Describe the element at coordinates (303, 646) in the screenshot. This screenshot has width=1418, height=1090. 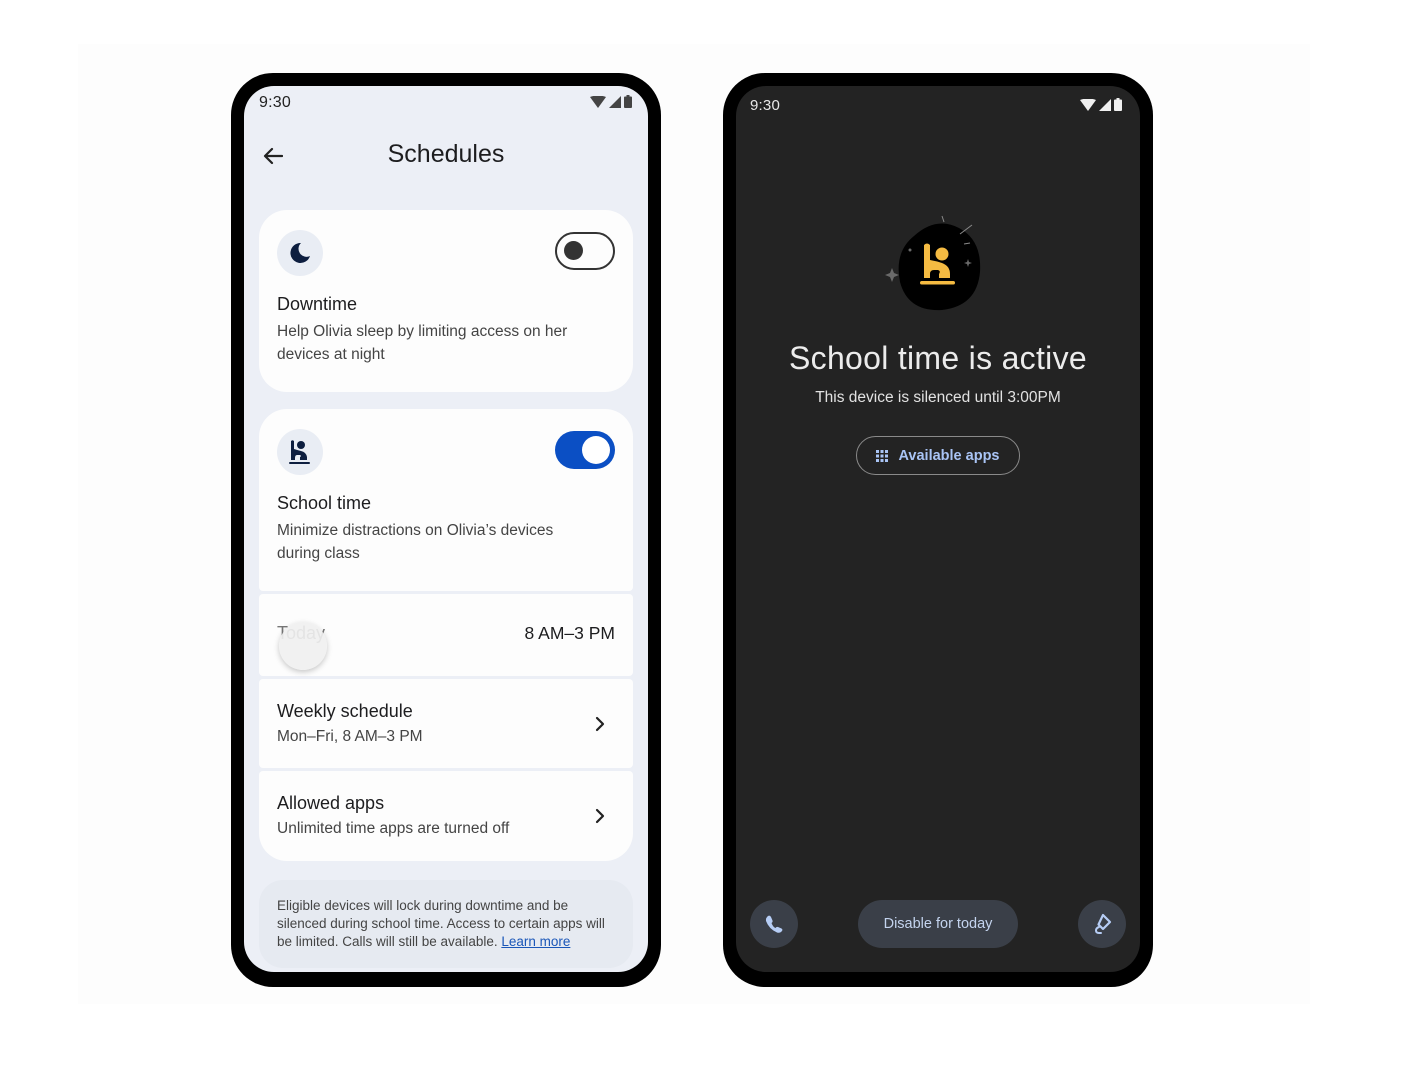
I see `touch-indicator` at that location.